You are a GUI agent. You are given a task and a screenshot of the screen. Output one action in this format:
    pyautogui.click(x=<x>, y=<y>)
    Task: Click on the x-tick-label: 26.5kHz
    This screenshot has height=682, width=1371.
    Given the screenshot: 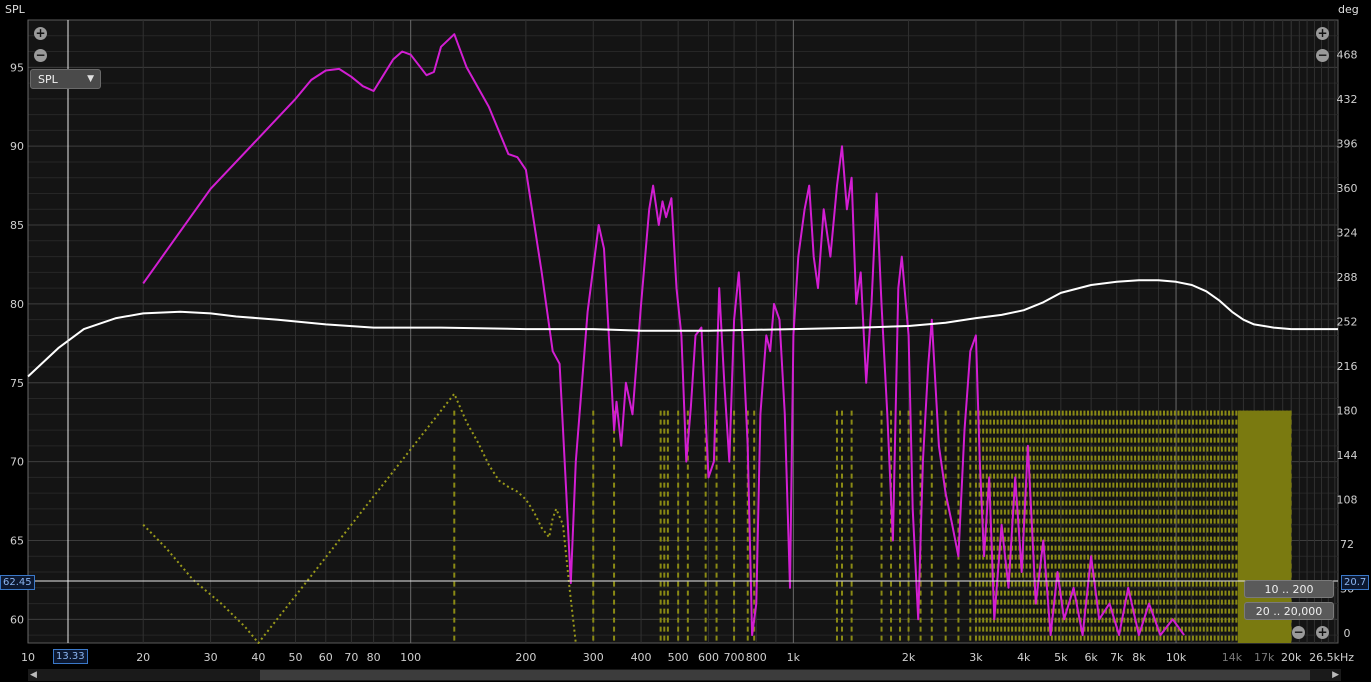 What is the action you would take?
    pyautogui.click(x=1331, y=657)
    